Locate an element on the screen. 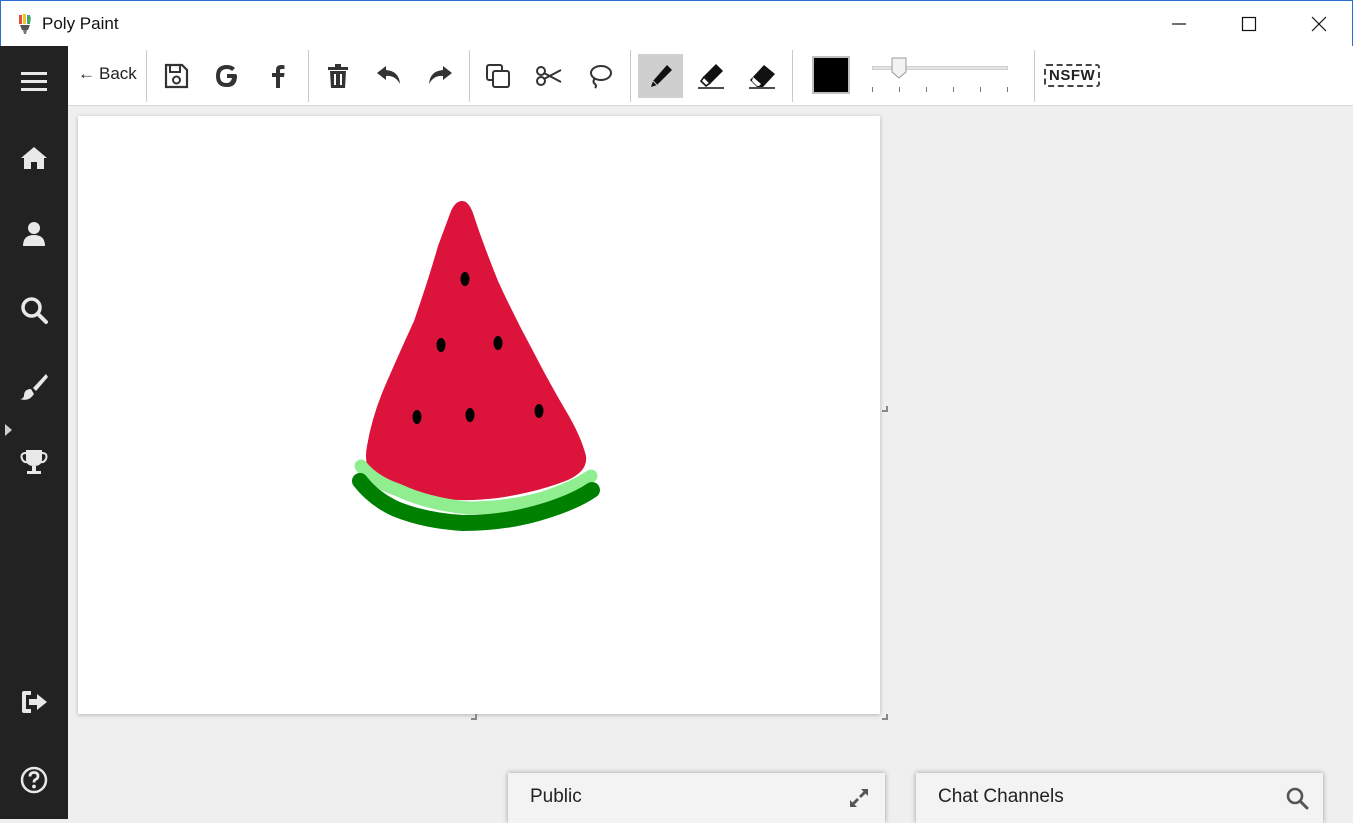 The height and width of the screenshot is (823, 1353). trash-icon is located at coordinates (338, 76).